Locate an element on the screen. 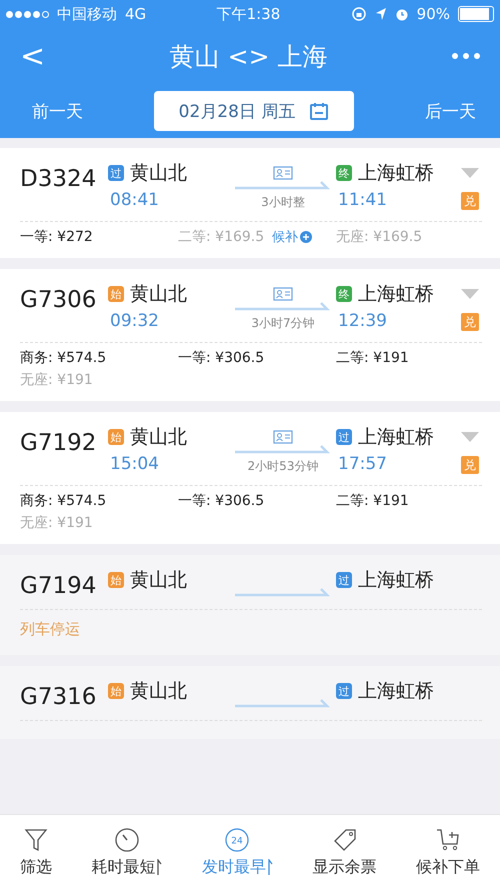  train-card: G7192 始 黄山北 15:04 2小时53分钟 过 上海虹桥 17:57 兑 商务: ¥574.5 一等: ¥306.5 二等: ¥191 无座: ¥191 is located at coordinates (250, 478).